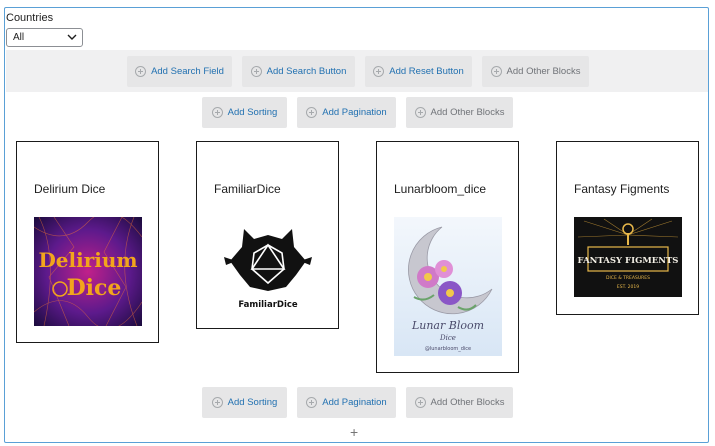  I want to click on add-block-plus-icon: +, so click(354, 432).